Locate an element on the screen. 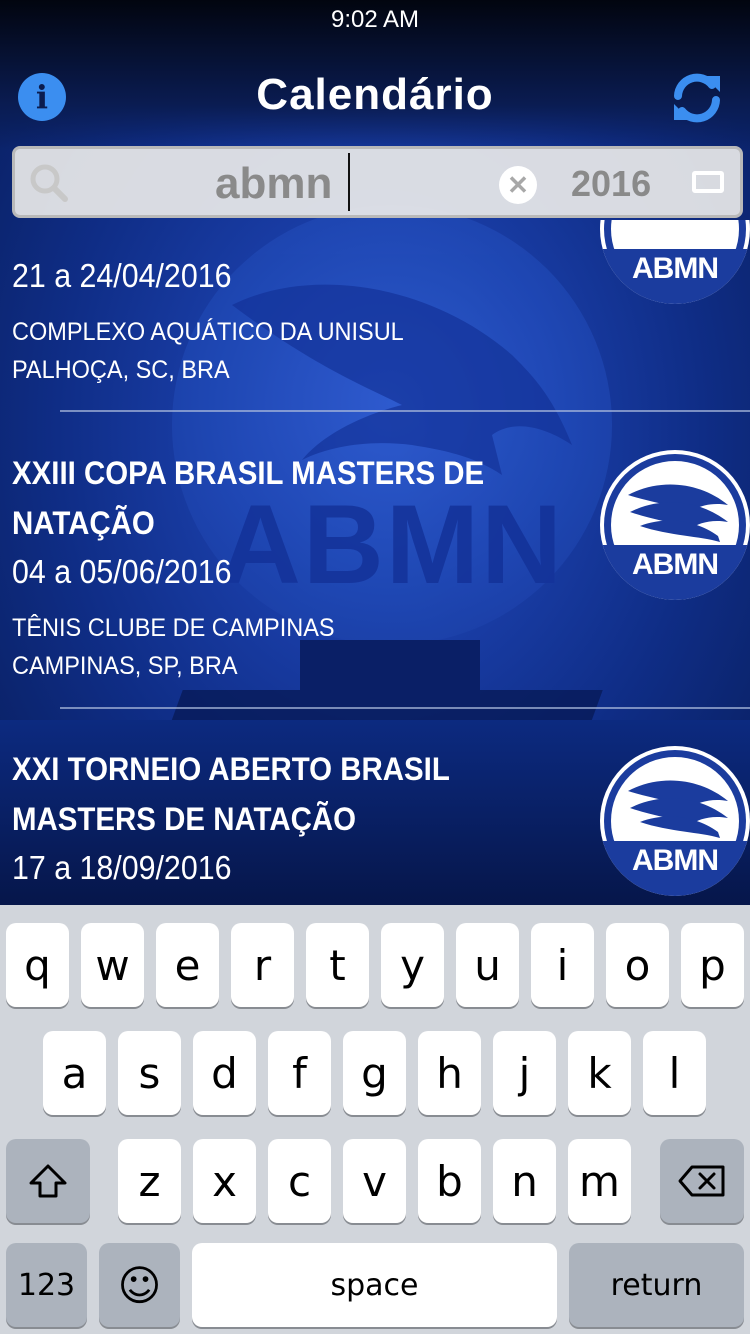 The height and width of the screenshot is (1334, 750). delete-key is located at coordinates (702, 1181).